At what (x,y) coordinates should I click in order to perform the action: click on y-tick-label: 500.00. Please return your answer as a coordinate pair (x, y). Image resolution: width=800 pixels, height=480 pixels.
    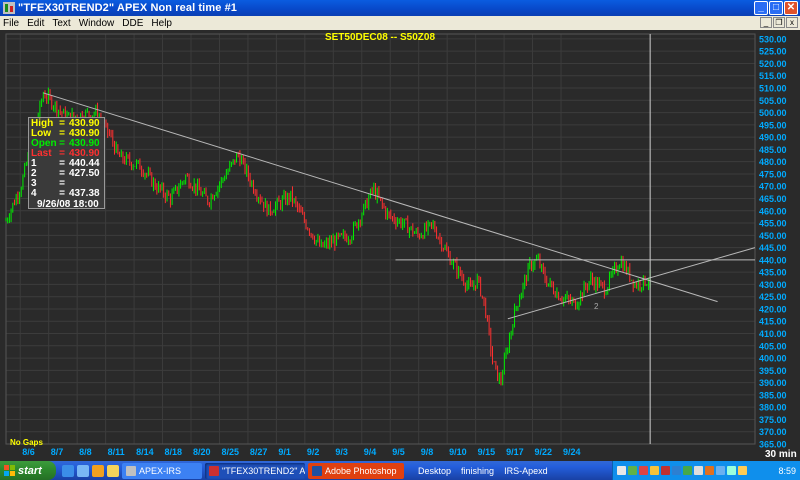
    Looking at the image, I should click on (773, 113).